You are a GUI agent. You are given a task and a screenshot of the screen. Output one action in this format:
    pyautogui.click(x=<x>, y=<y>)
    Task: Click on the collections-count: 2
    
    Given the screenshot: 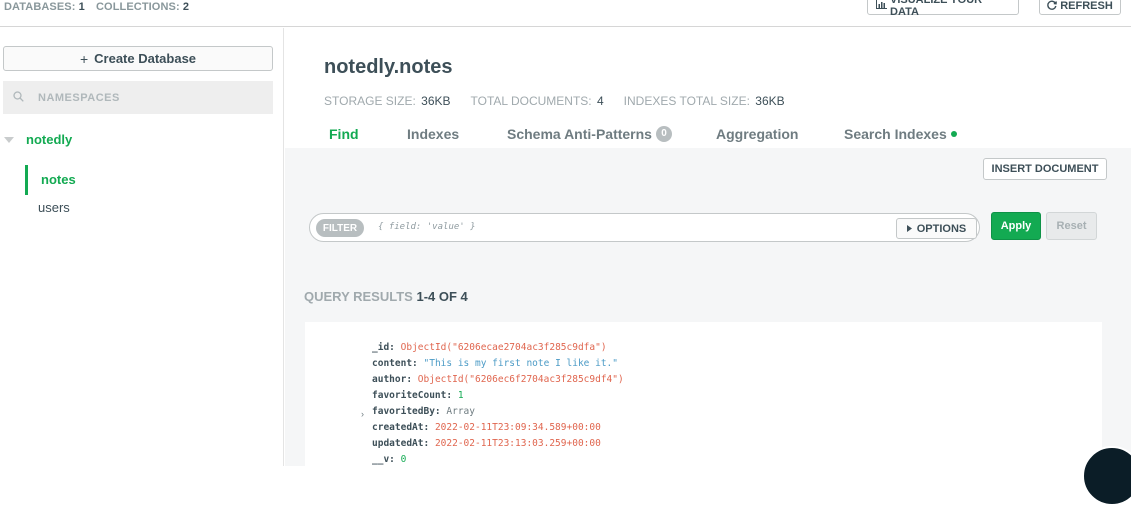 What is the action you would take?
    pyautogui.click(x=186, y=7)
    